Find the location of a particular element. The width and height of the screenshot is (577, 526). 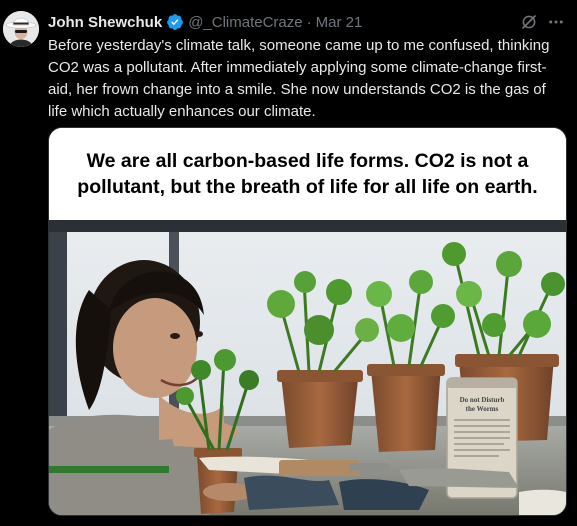

can-label-line1: Do not Disturb is located at coordinates (482, 400).